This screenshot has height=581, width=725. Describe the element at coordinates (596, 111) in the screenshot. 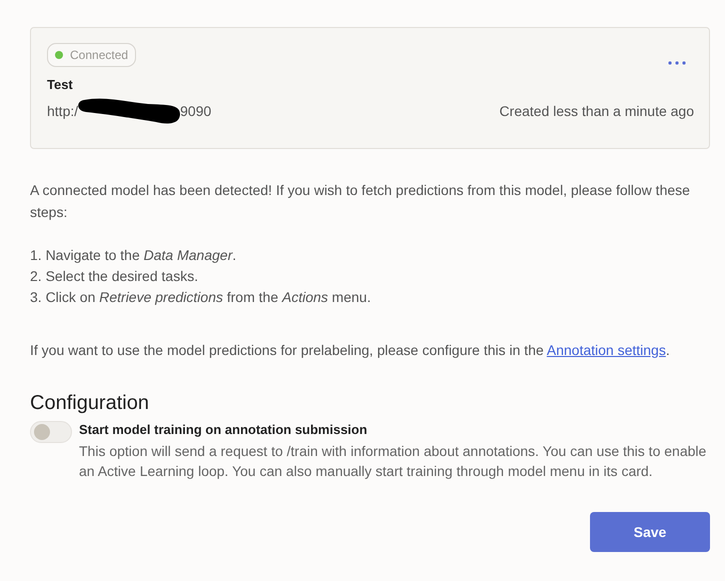

I see `created-time: Created less than a minute ago` at that location.